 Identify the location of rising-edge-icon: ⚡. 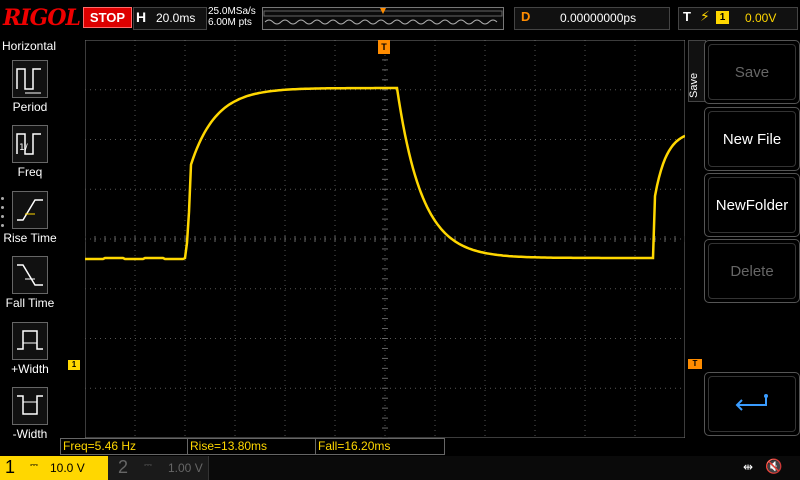
(705, 16).